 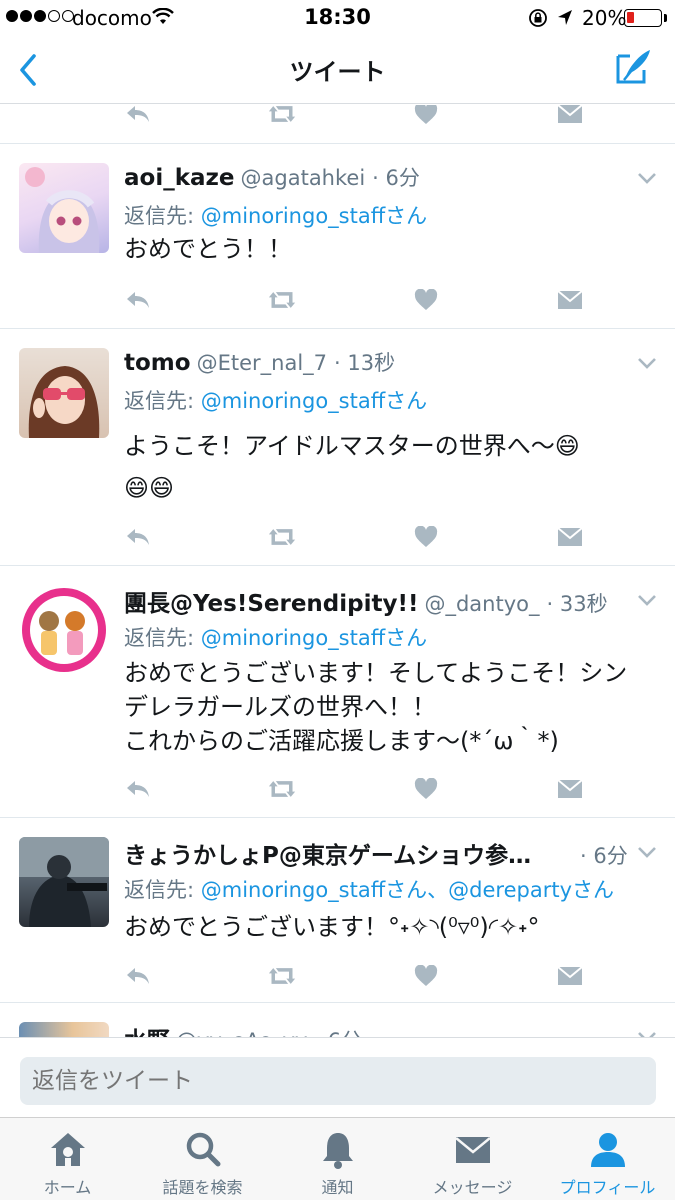 I want to click on tab-search: 話題を検索, so click(x=202, y=1159).